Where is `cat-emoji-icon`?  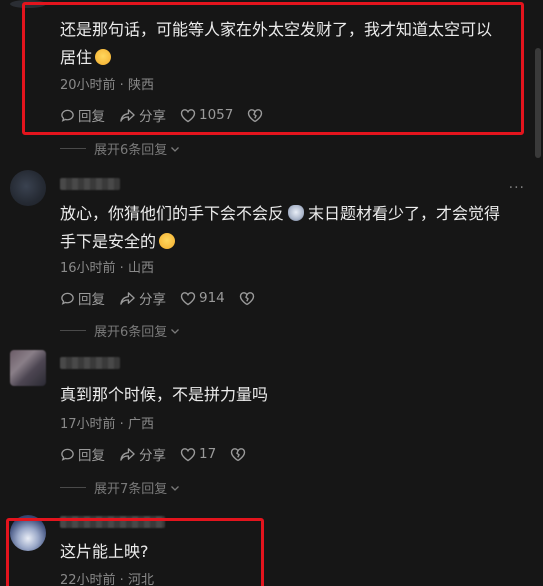 cat-emoji-icon is located at coordinates (296, 213).